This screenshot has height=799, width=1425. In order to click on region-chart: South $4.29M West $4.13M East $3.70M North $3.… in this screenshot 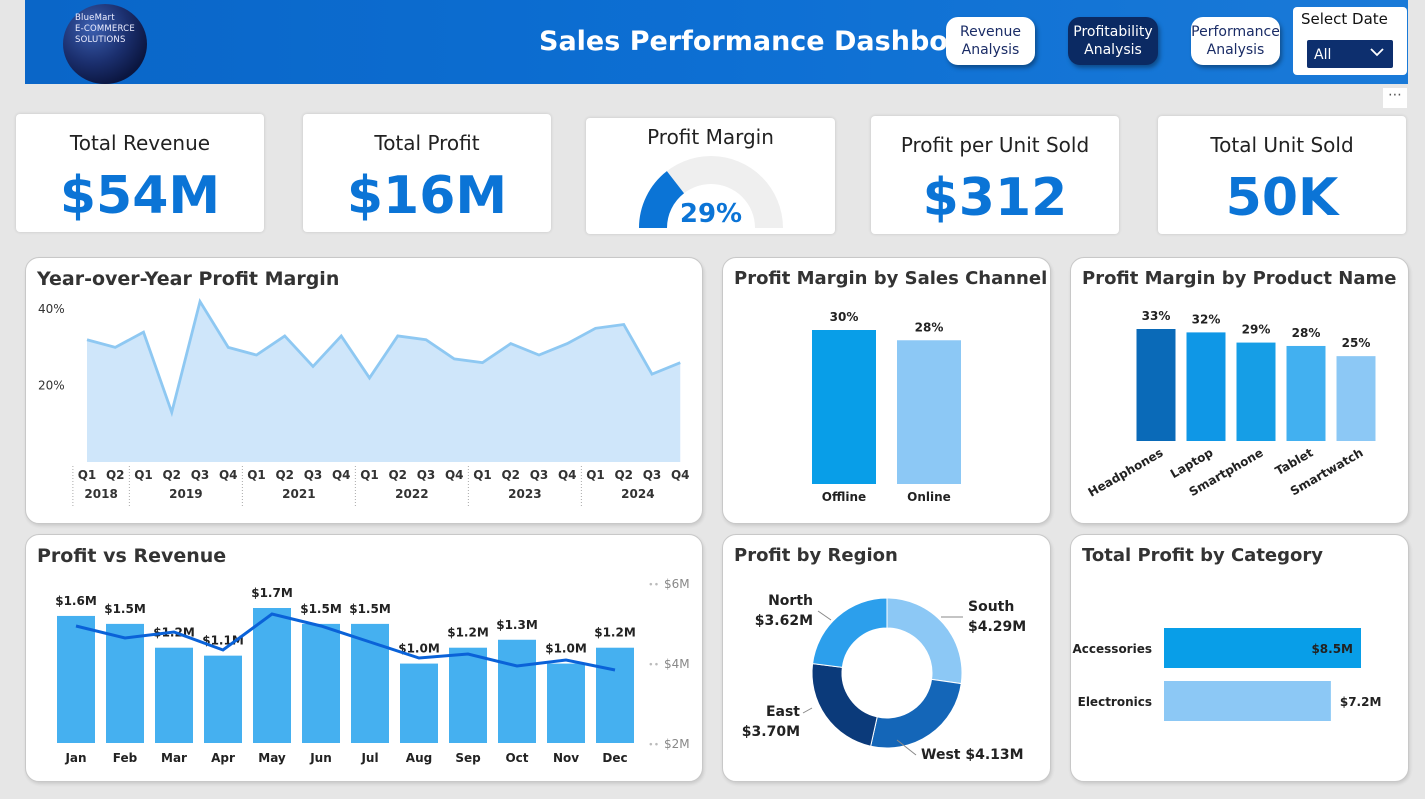, I will do `click(884, 678)`.